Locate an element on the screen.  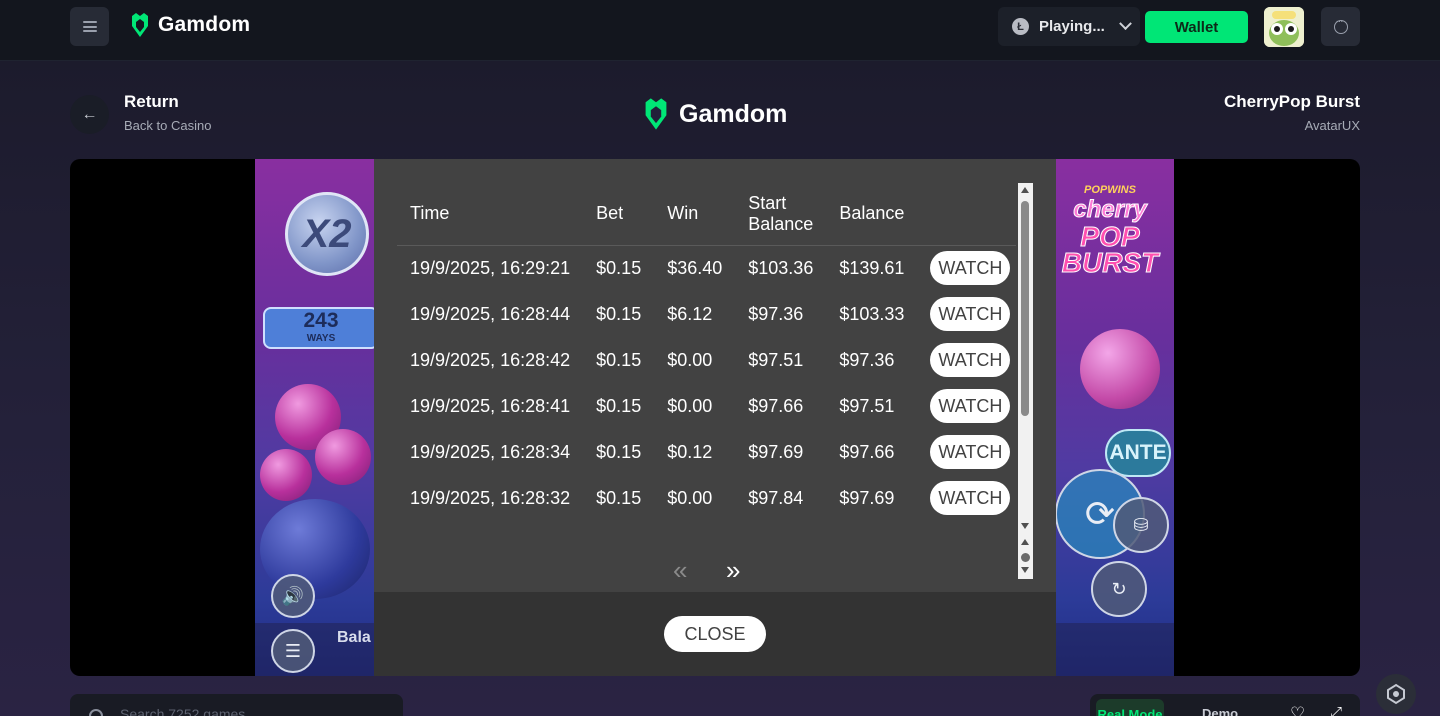
cell-time: 19/9/2025, 16:28:34 is located at coordinates (490, 451).